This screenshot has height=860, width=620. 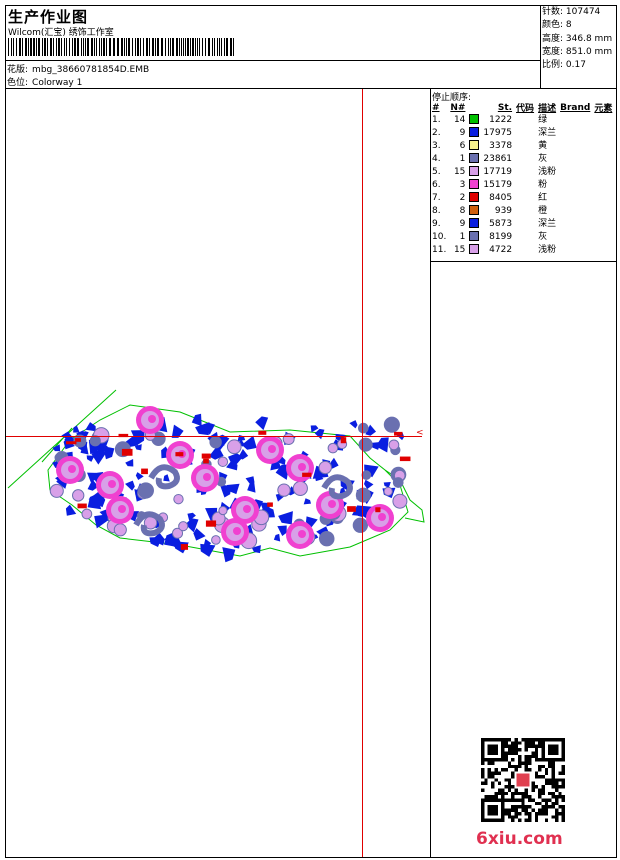 What do you see at coordinates (164, 477) in the screenshot?
I see `paisley-motif` at bounding box center [164, 477].